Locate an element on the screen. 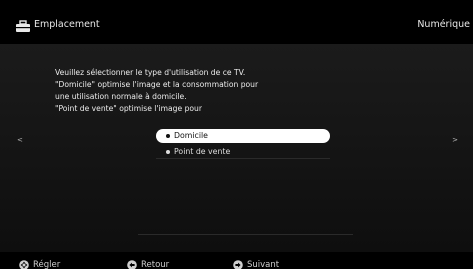  divider is located at coordinates (245, 234).